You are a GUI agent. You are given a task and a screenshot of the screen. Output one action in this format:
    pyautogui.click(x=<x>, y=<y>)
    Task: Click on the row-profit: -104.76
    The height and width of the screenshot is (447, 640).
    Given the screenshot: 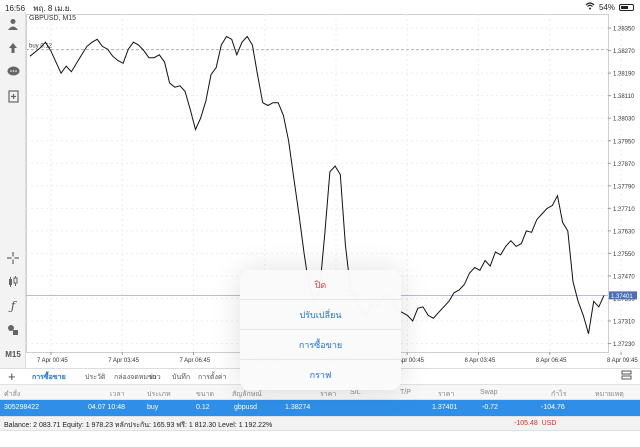 What is the action you would take?
    pyautogui.click(x=553, y=407)
    